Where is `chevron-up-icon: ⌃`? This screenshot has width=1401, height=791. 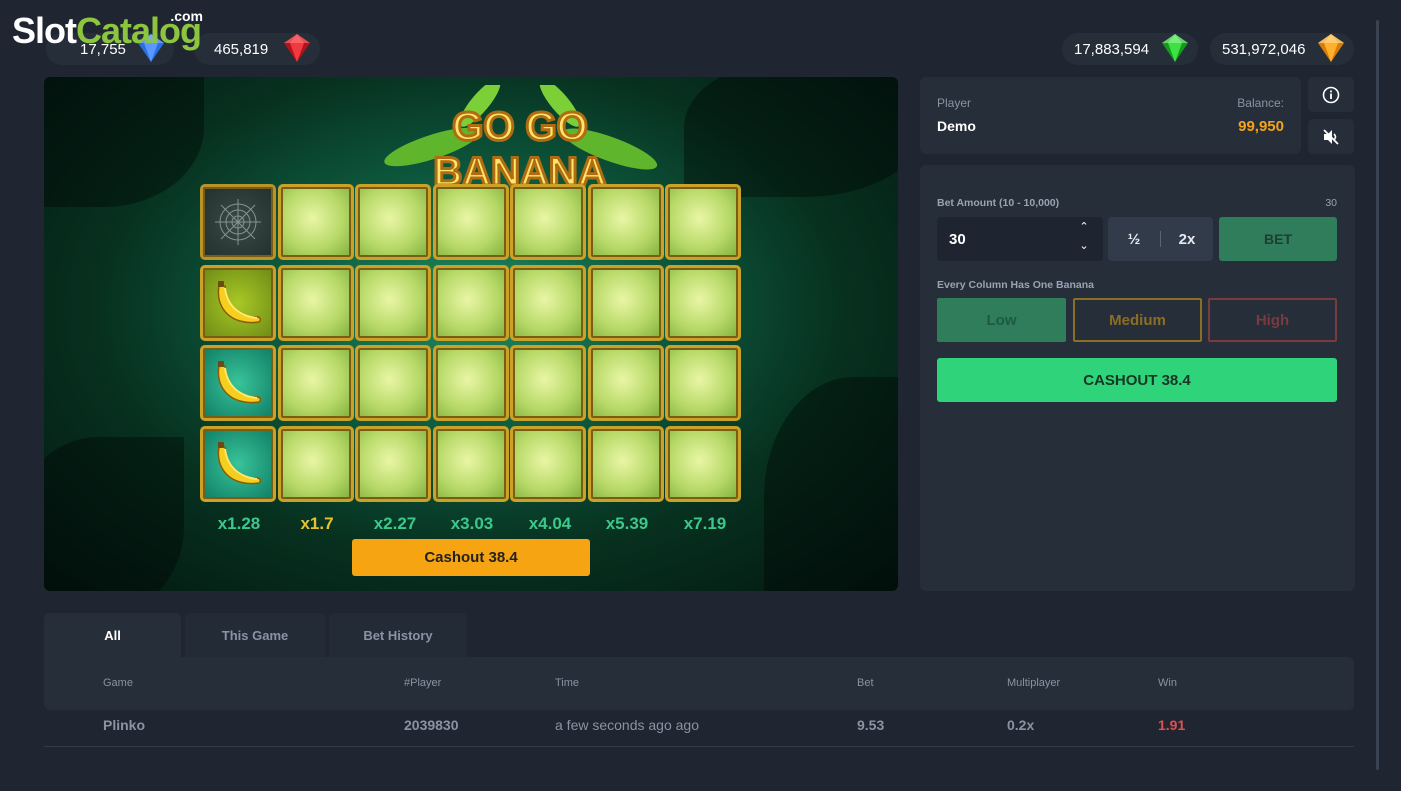
chevron-up-icon: ⌃ is located at coordinates (1084, 227).